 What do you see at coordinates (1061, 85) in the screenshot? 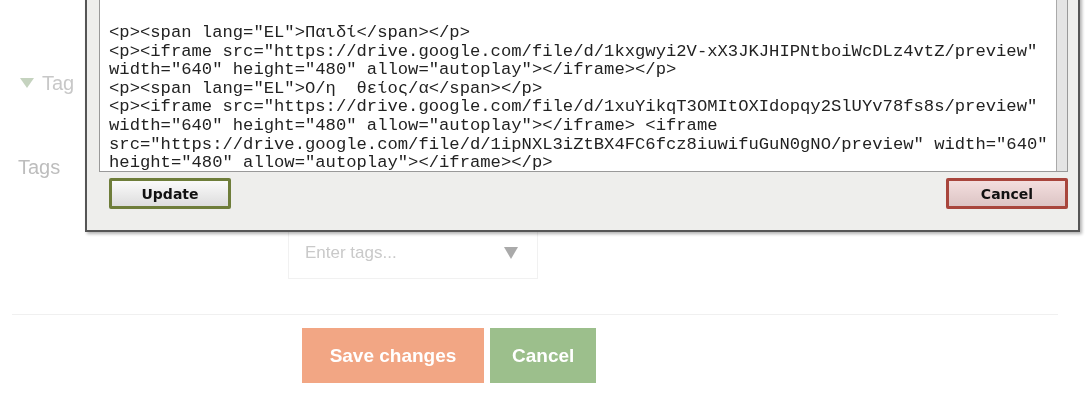
I see `scrollbar` at bounding box center [1061, 85].